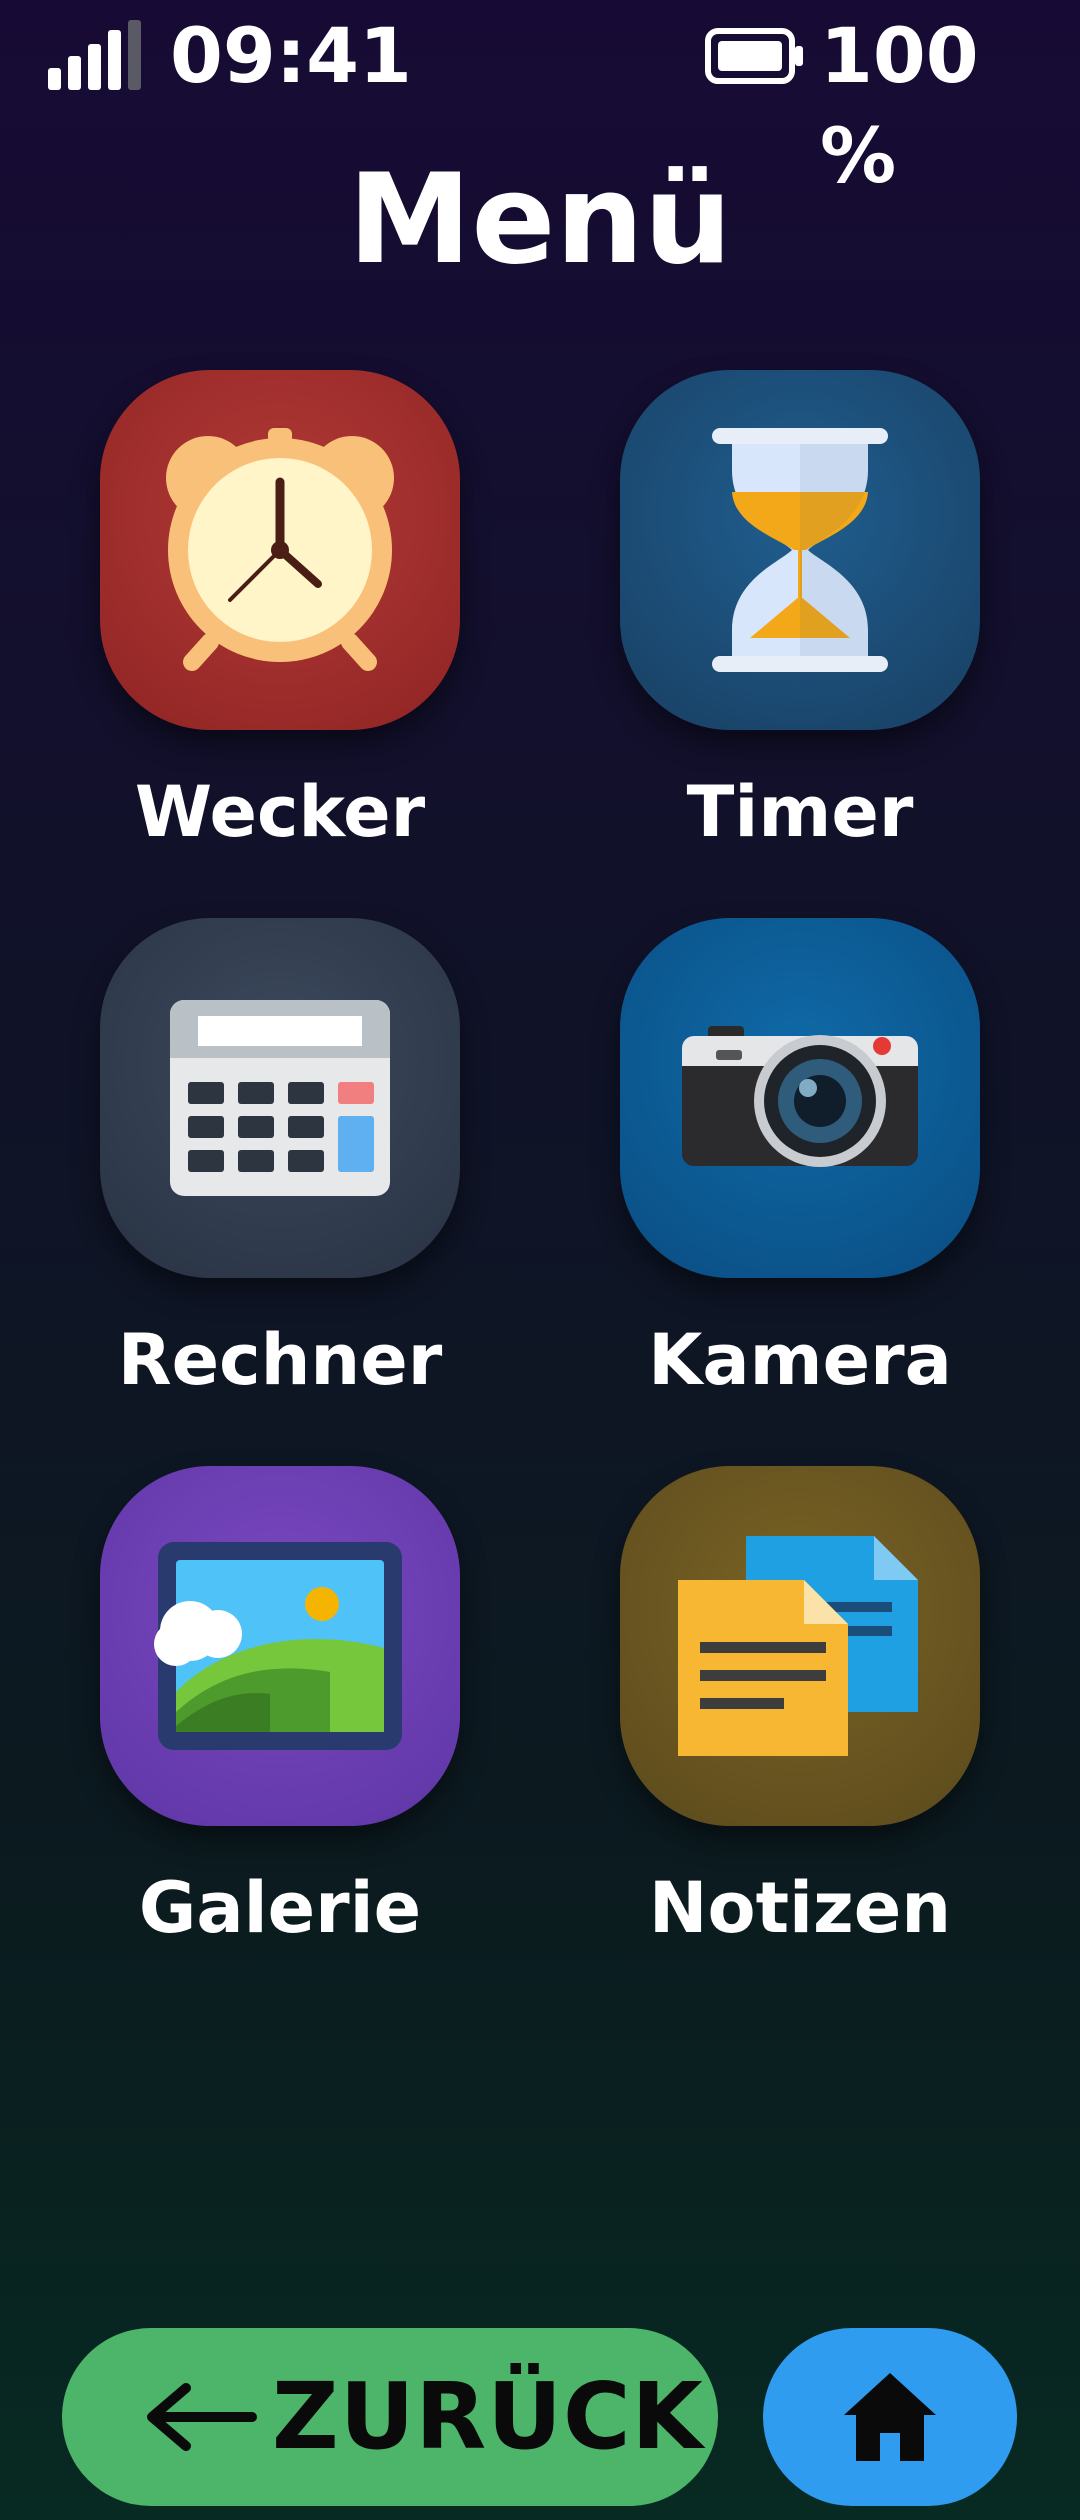 This screenshot has width=1080, height=2520. I want to click on back-button-label: ZURÜCK, so click(488, 2416).